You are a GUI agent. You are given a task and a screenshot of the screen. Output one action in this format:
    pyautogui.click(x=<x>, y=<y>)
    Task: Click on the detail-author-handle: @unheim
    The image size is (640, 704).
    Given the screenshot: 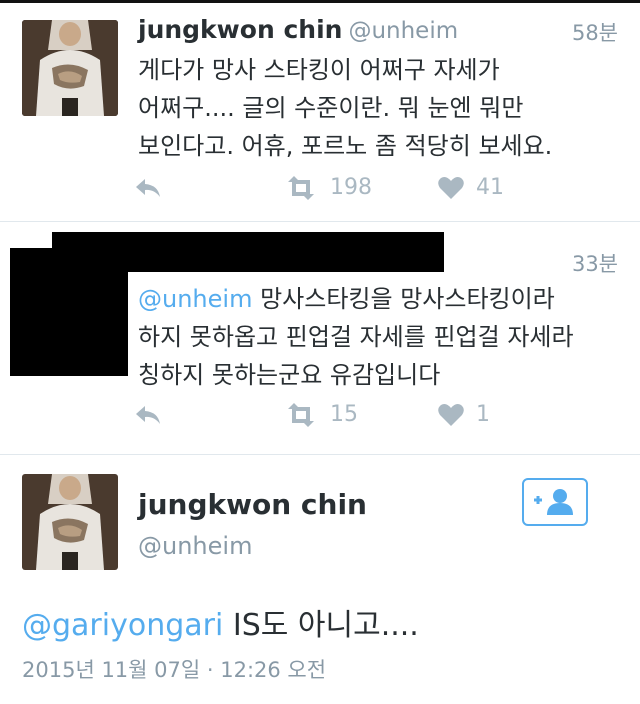 What is the action you would take?
    pyautogui.click(x=195, y=546)
    